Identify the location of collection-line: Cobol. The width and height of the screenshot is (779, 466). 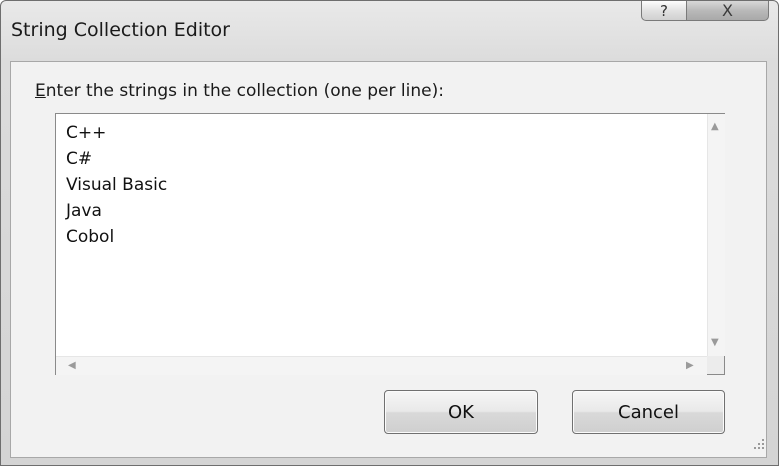
(90, 237).